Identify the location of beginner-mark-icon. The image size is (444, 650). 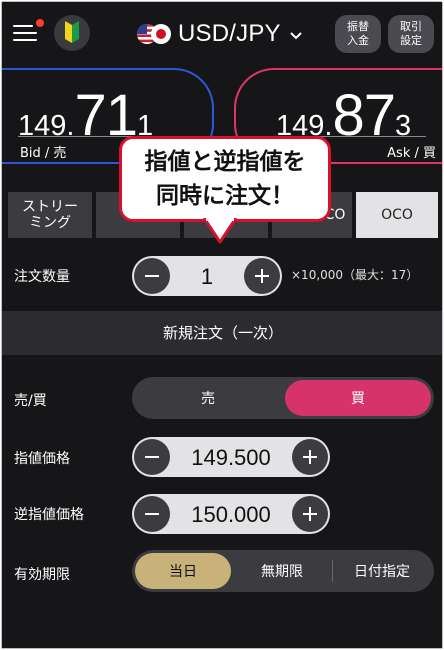
(72, 32).